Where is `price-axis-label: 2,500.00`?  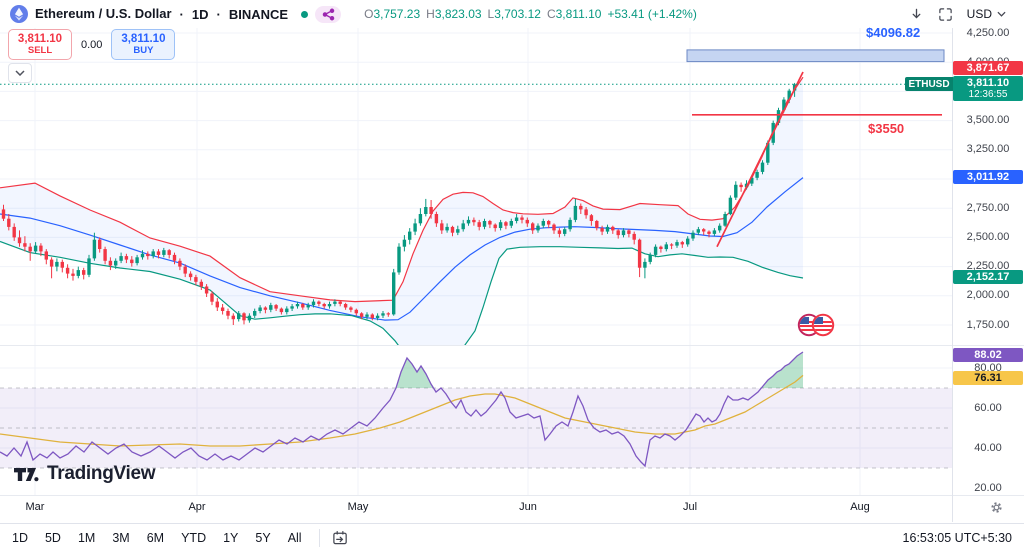
price-axis-label: 2,500.00 is located at coordinates (988, 236).